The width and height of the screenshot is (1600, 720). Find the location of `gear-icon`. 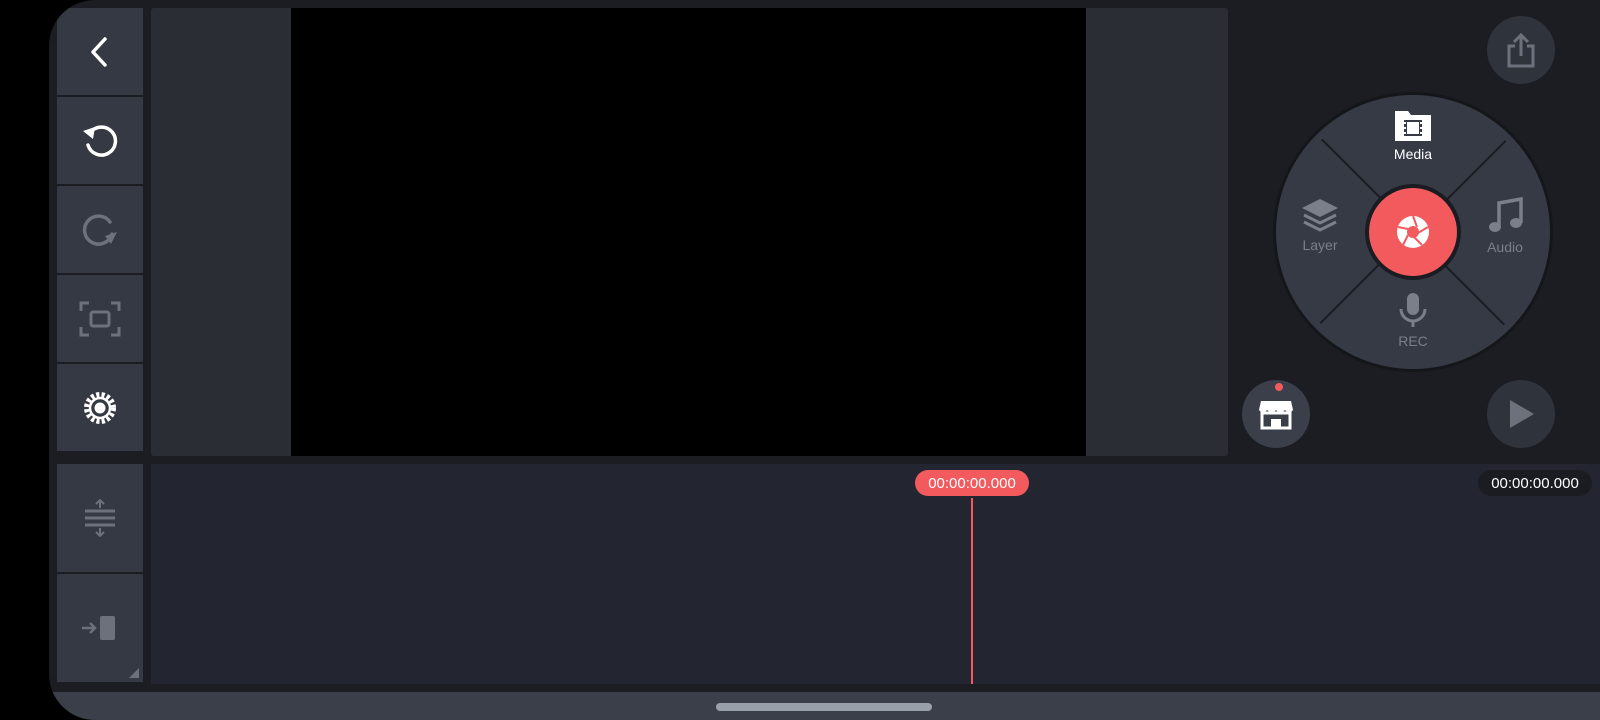

gear-icon is located at coordinates (100, 407).